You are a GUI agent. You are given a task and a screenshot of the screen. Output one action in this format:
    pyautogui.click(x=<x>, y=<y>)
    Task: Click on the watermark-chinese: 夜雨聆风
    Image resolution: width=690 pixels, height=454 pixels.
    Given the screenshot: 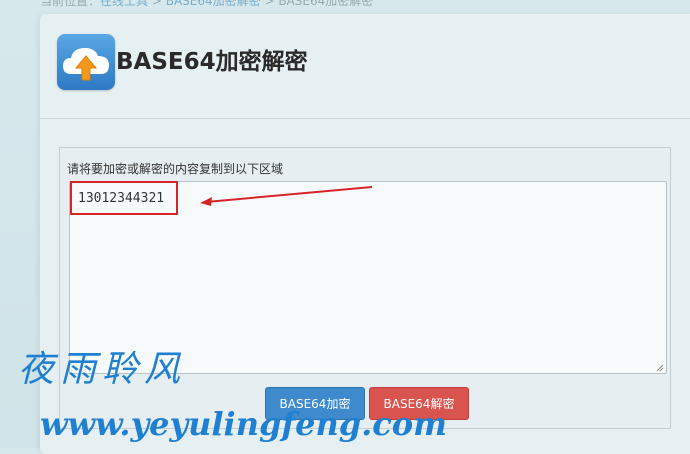 What is the action you would take?
    pyautogui.click(x=102, y=369)
    